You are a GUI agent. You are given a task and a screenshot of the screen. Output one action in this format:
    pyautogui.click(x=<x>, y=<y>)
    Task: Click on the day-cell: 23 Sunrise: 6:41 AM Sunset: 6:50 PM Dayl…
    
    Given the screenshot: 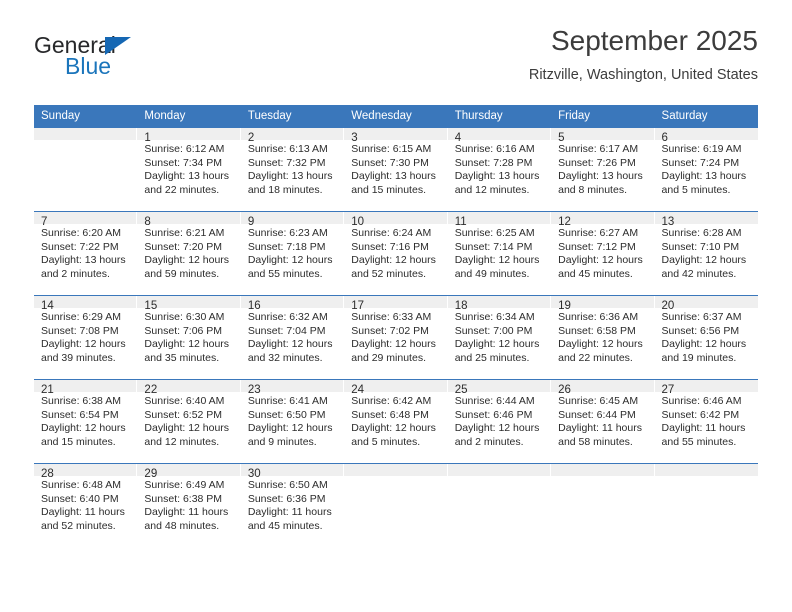 What is the action you would take?
    pyautogui.click(x=292, y=421)
    